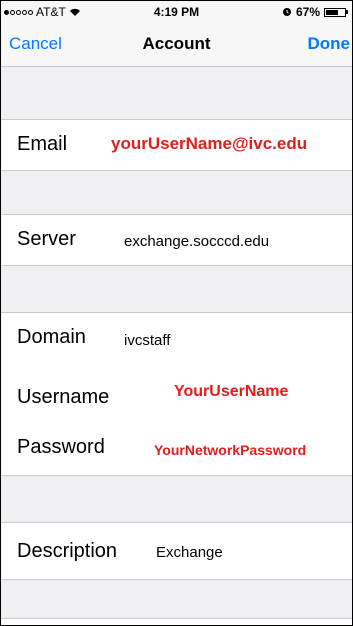 This screenshot has width=353, height=626. Describe the element at coordinates (176, 12) in the screenshot. I see `status-bar: AT&T 4:19 PM 67%` at that location.